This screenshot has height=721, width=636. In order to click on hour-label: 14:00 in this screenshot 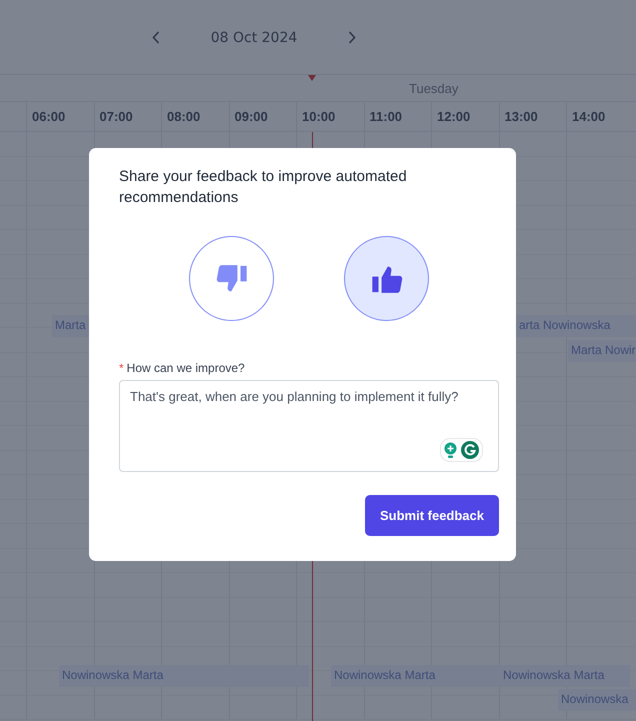, I will do `click(600, 116)`.